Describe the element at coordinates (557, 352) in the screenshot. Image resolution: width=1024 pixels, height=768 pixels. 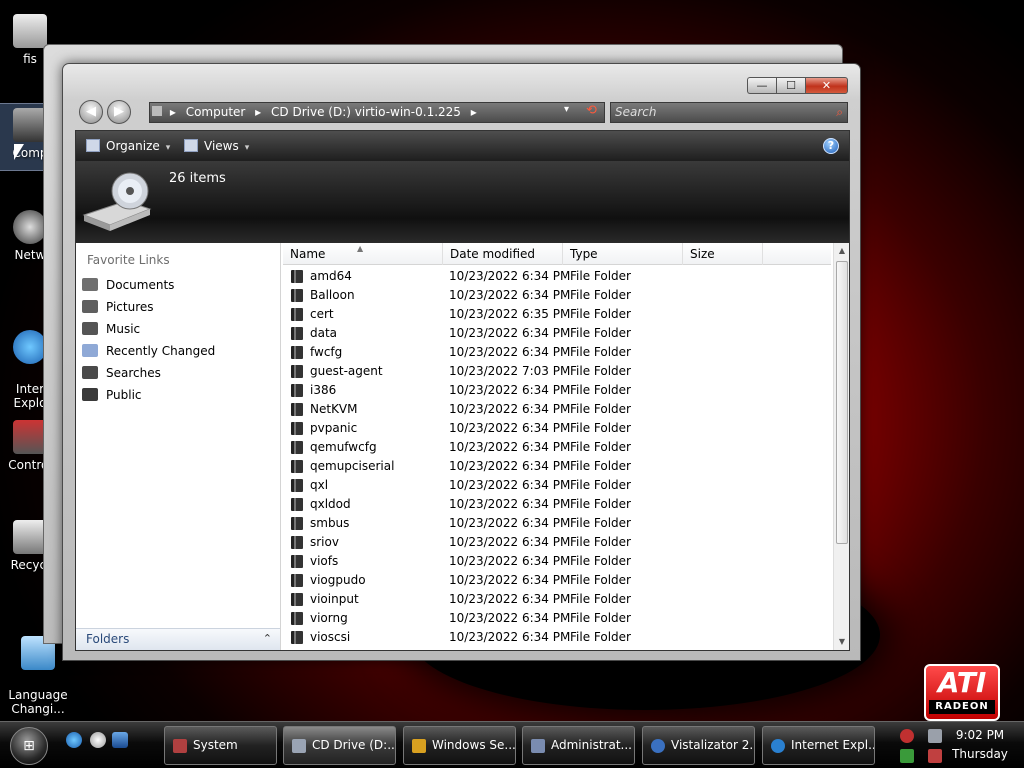
I see `file-row: fwcfg 10/23/2022 6:34 PM File Folder` at that location.